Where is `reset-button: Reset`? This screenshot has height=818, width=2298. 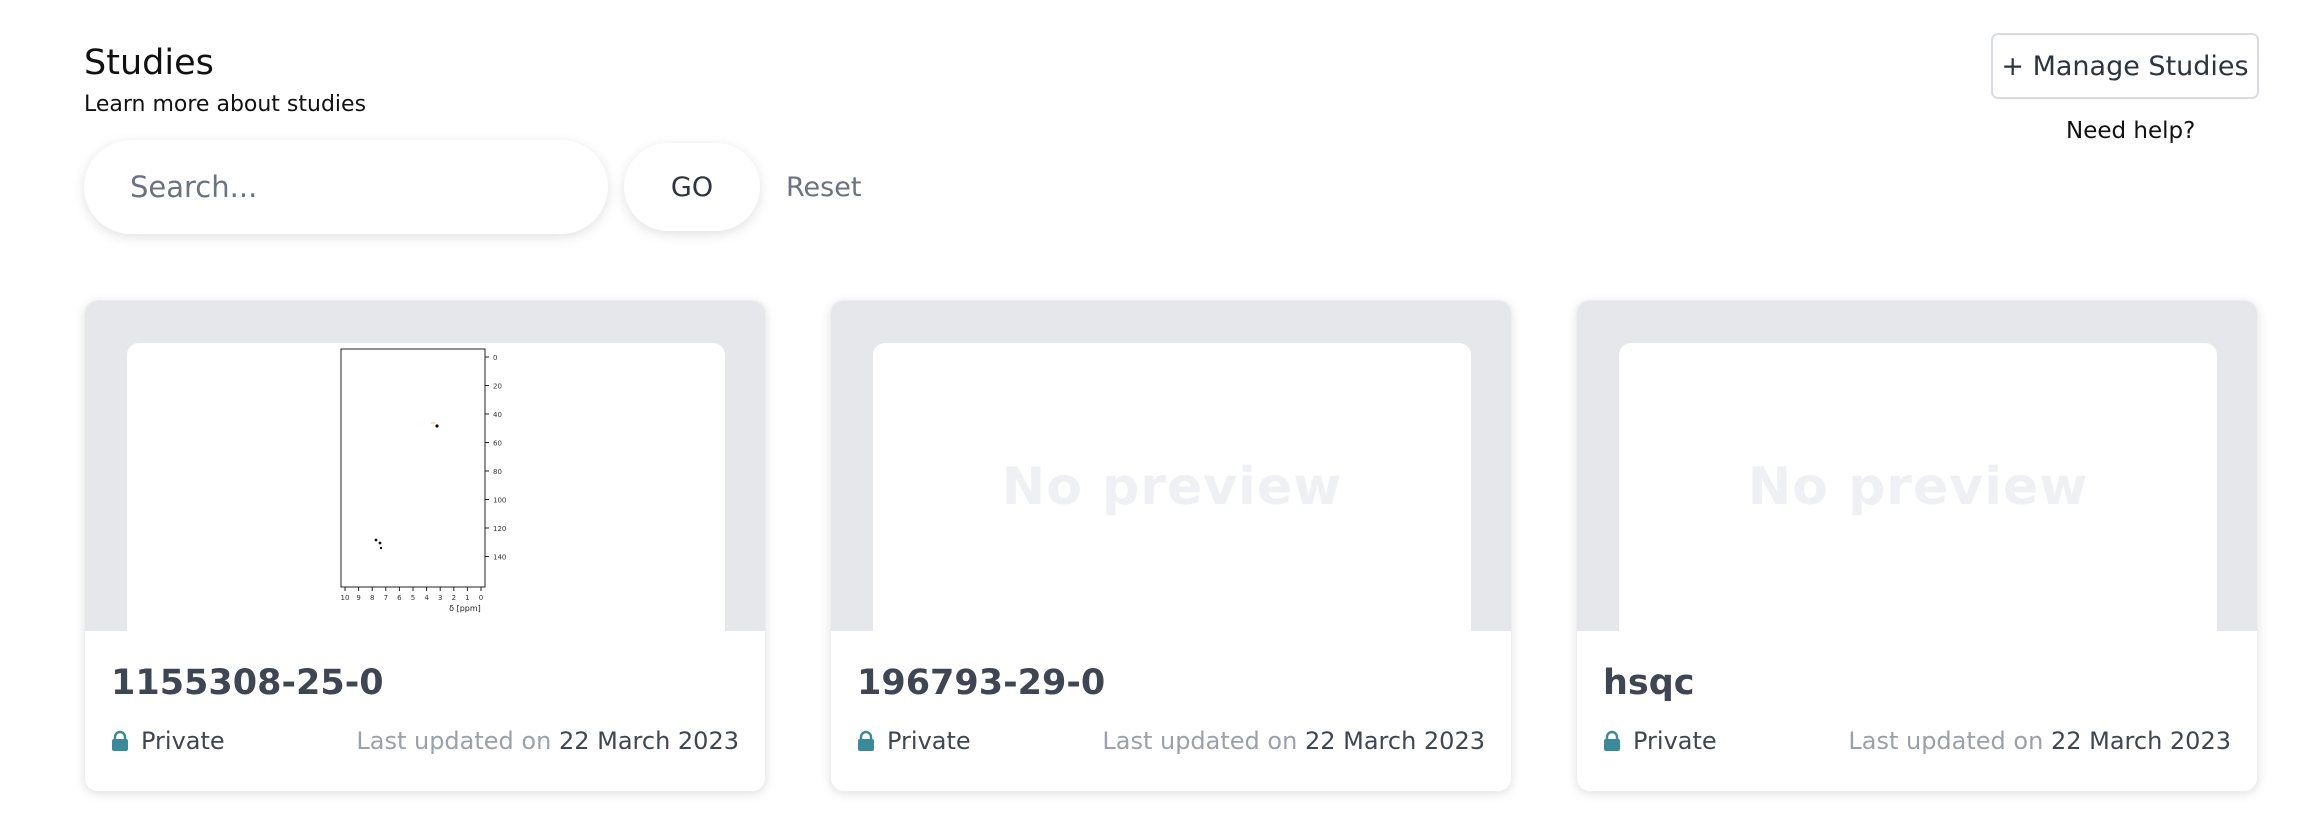
reset-button: Reset is located at coordinates (823, 187).